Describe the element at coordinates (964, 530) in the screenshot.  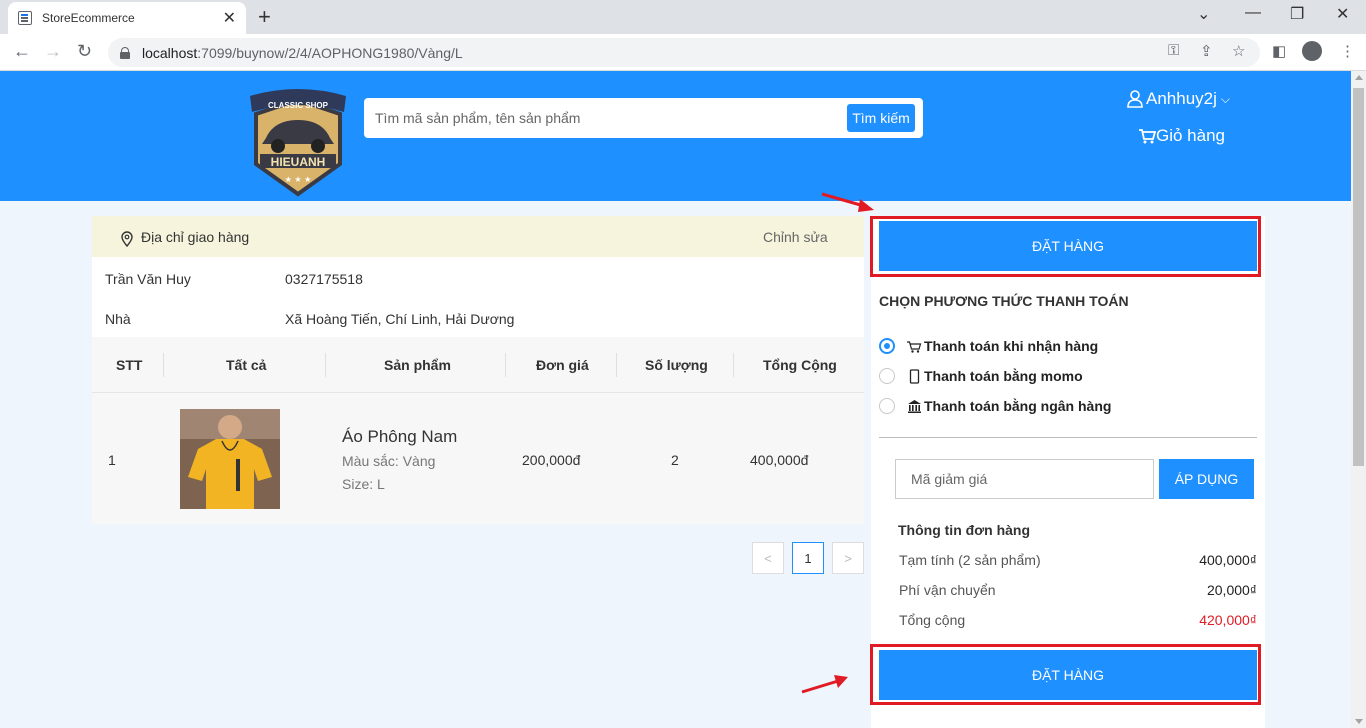
I see `order-info-title: Thông tin đơn hàng` at that location.